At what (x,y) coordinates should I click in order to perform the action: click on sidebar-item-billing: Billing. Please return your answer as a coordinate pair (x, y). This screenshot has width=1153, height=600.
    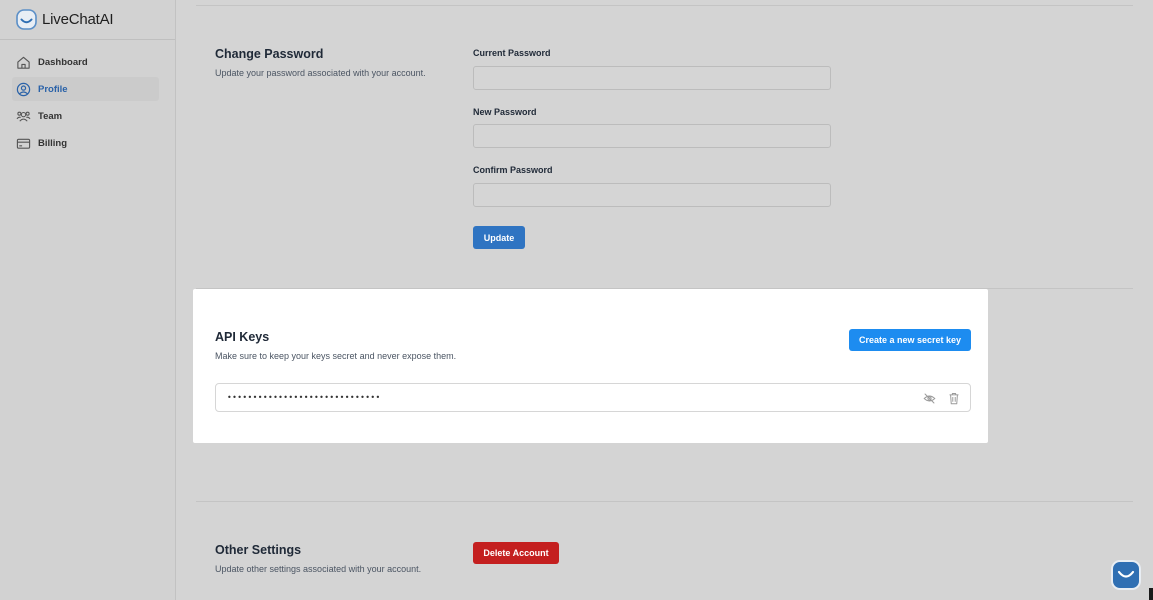
    Looking at the image, I should click on (85, 144).